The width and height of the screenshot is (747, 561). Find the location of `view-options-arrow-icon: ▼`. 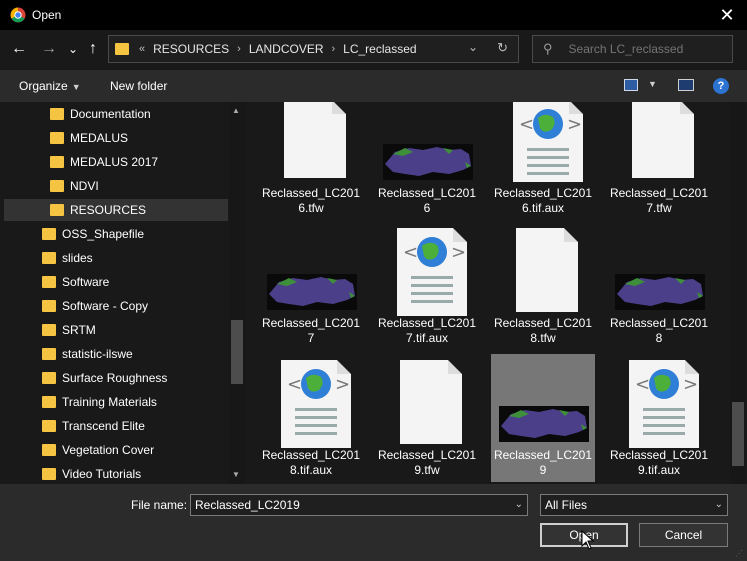

view-options-arrow-icon: ▼ is located at coordinates (652, 84).